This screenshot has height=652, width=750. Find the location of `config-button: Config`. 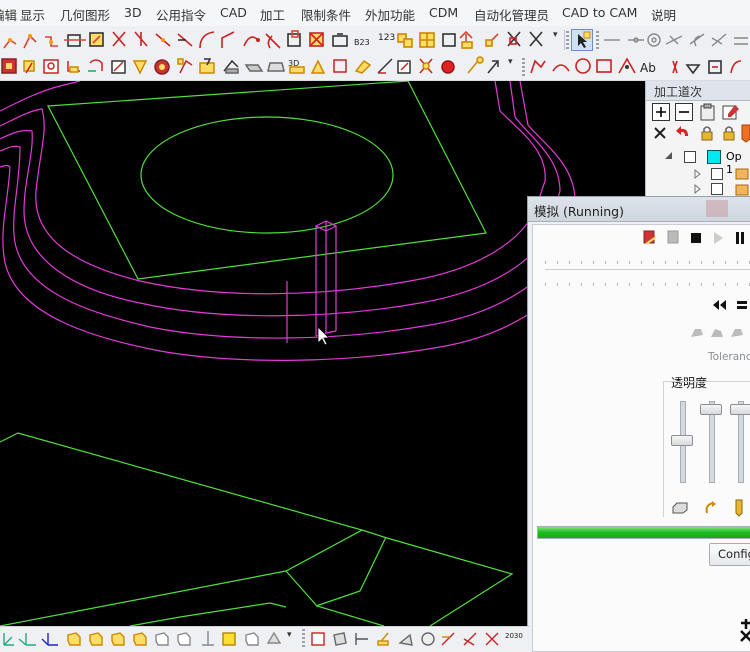

config-button: Config is located at coordinates (729, 554).